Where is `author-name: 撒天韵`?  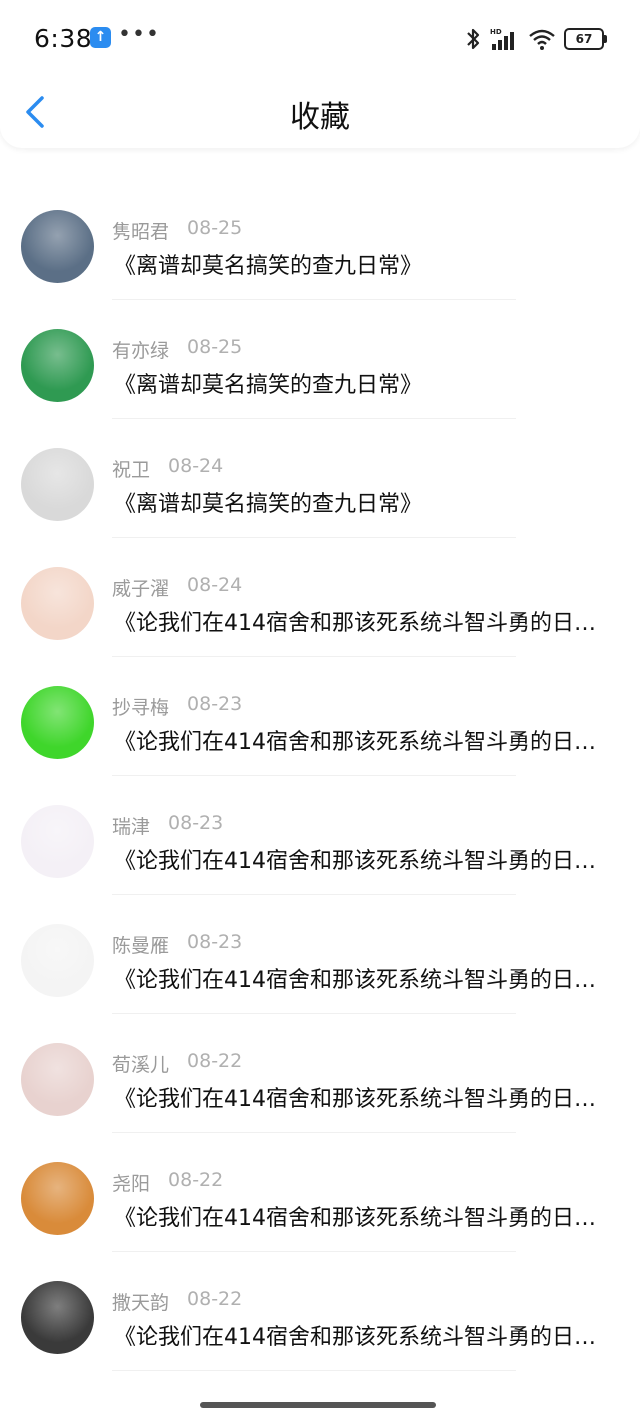 author-name: 撒天韵 is located at coordinates (141, 1303).